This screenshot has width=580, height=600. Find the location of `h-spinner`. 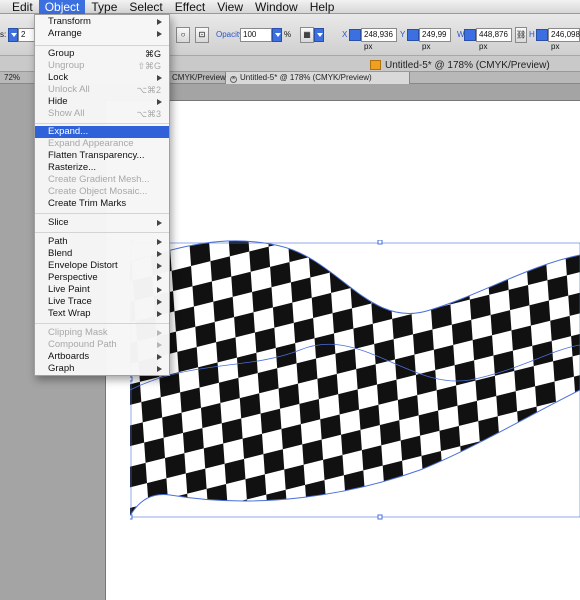

h-spinner is located at coordinates (542, 35).